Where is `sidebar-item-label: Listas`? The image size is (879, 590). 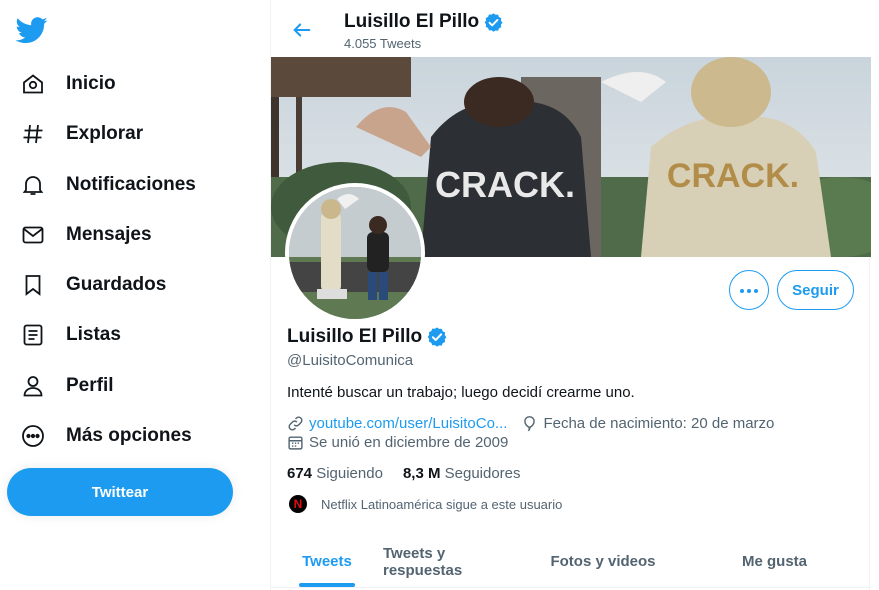
sidebar-item-label: Listas is located at coordinates (93, 334).